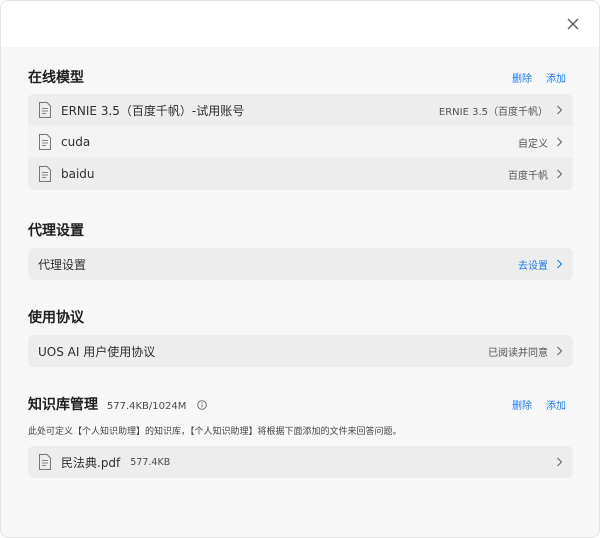 The image size is (600, 538). What do you see at coordinates (533, 266) in the screenshot?
I see `go-settings-label: 去设置` at bounding box center [533, 266].